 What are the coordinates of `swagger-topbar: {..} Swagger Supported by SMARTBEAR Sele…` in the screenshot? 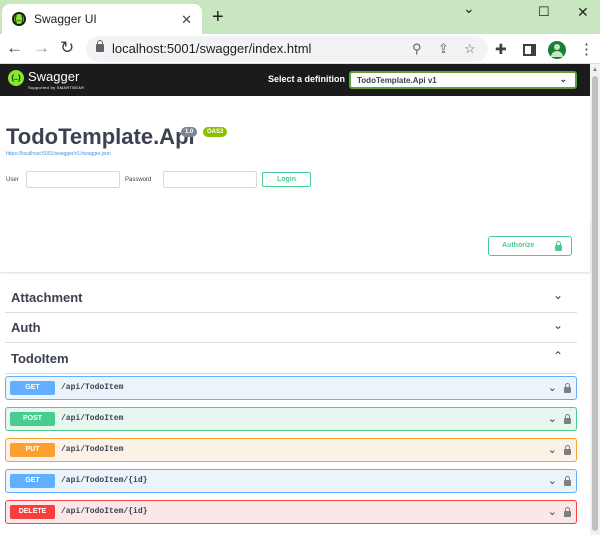 It's located at (295, 80).